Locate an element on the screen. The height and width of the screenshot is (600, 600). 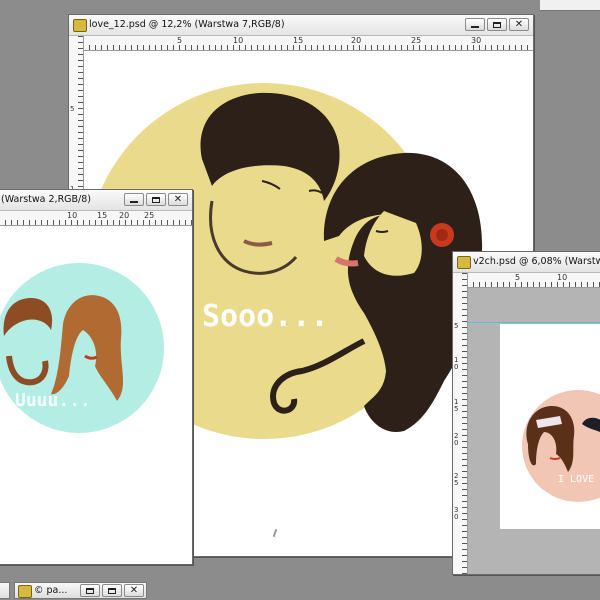
woman-eye is located at coordinates (382, 231).